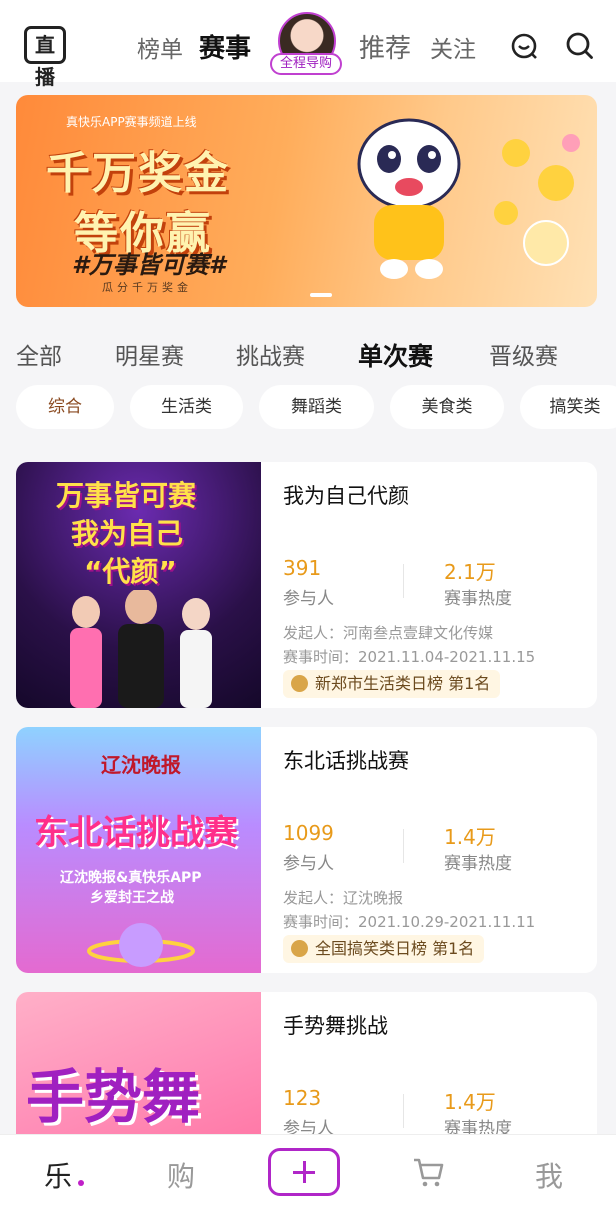  Describe the element at coordinates (453, 47) in the screenshot. I see `tab-follow: 关注` at that location.